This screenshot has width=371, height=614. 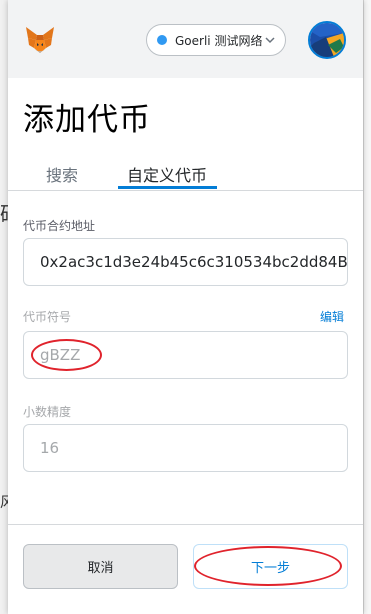 What do you see at coordinates (194, 262) in the screenshot?
I see `token-address-value: 0x2ac3c1d3e24b45c6c310534bc2dd84B` at bounding box center [194, 262].